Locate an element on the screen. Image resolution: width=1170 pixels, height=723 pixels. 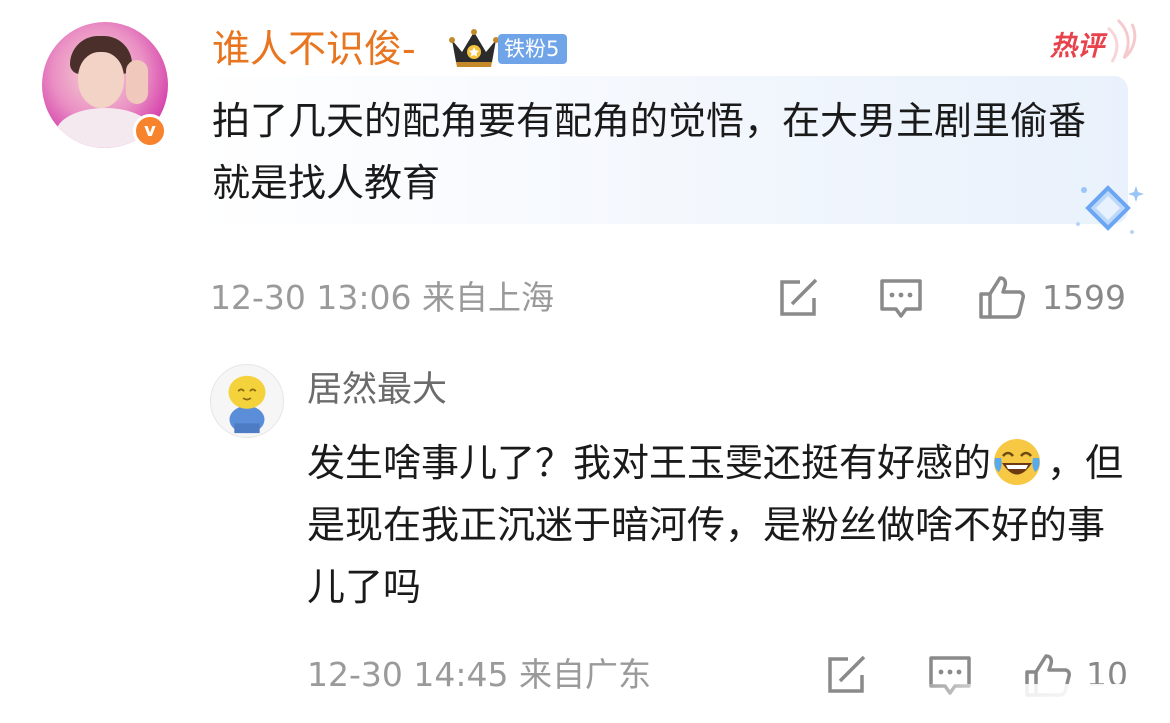
crown-icon is located at coordinates (474, 48).